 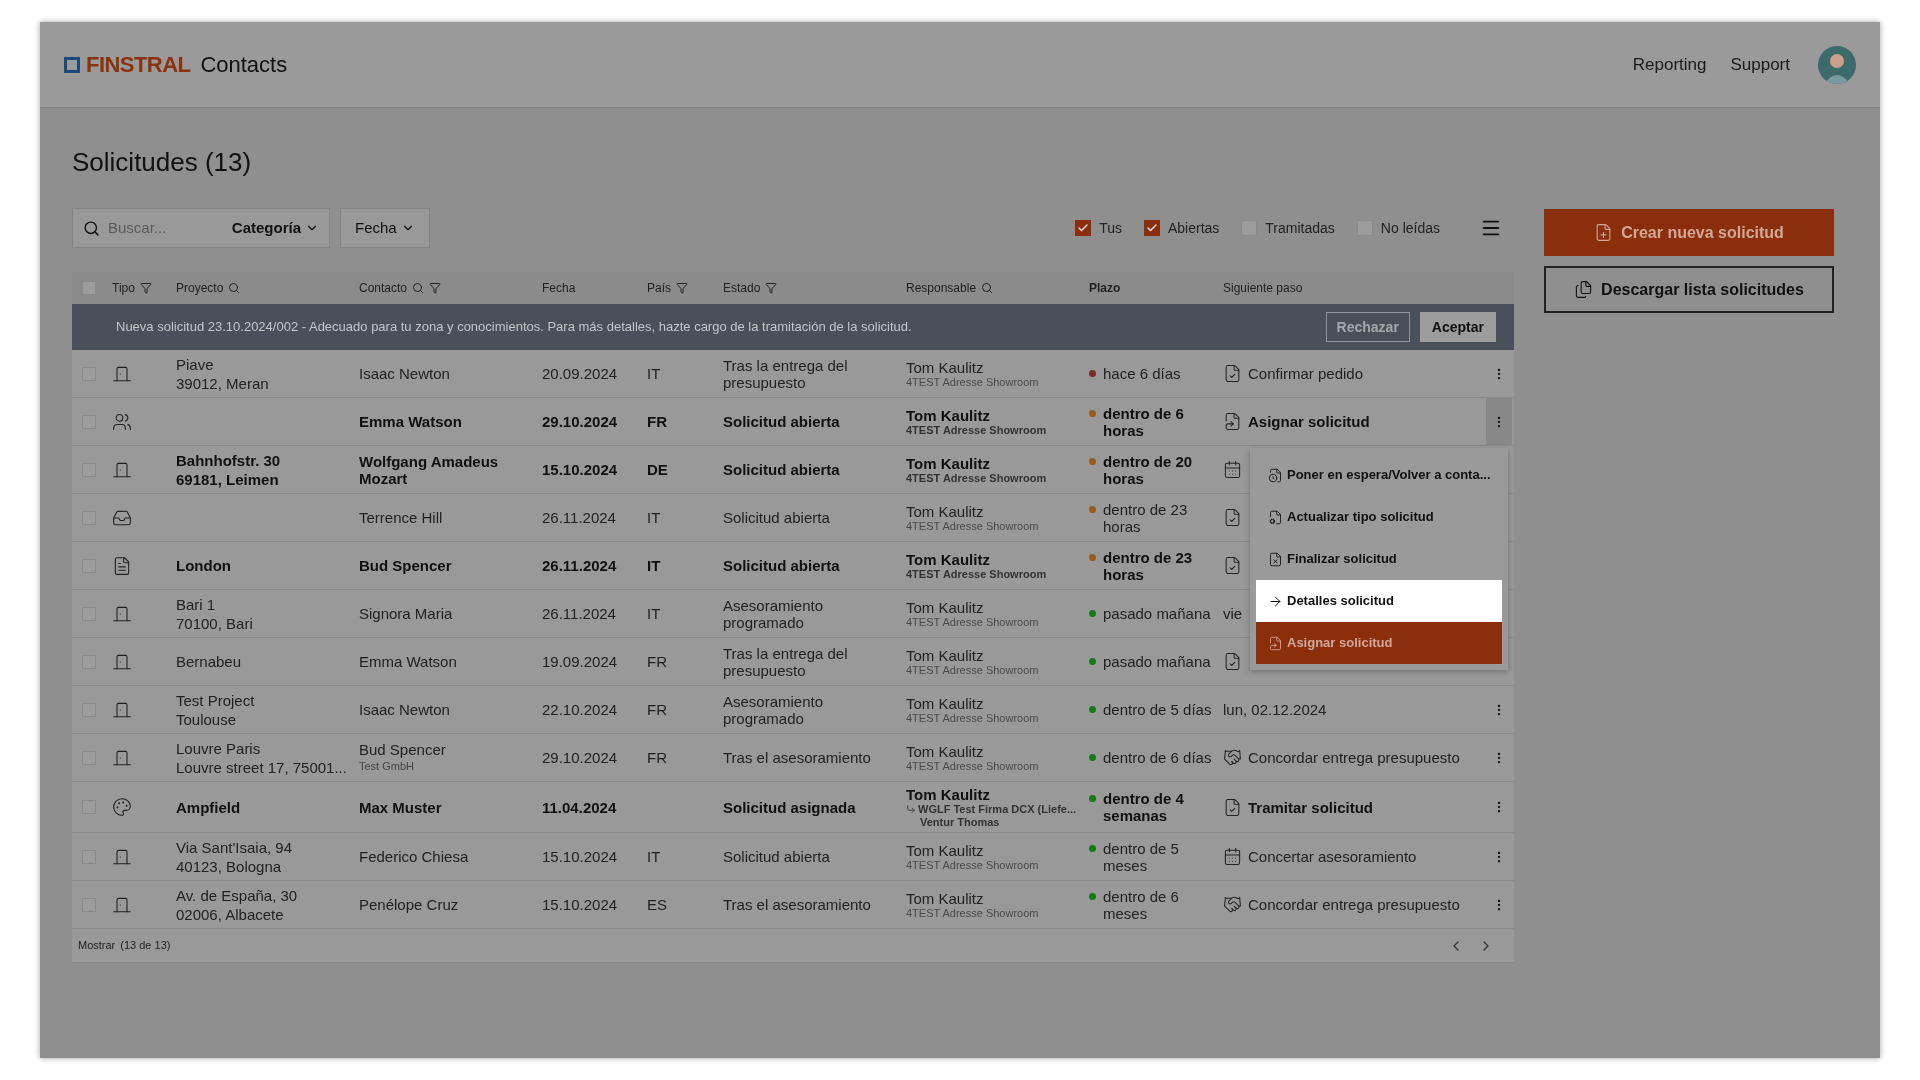 I want to click on deadline-text: hace 6 días, so click(x=1142, y=373).